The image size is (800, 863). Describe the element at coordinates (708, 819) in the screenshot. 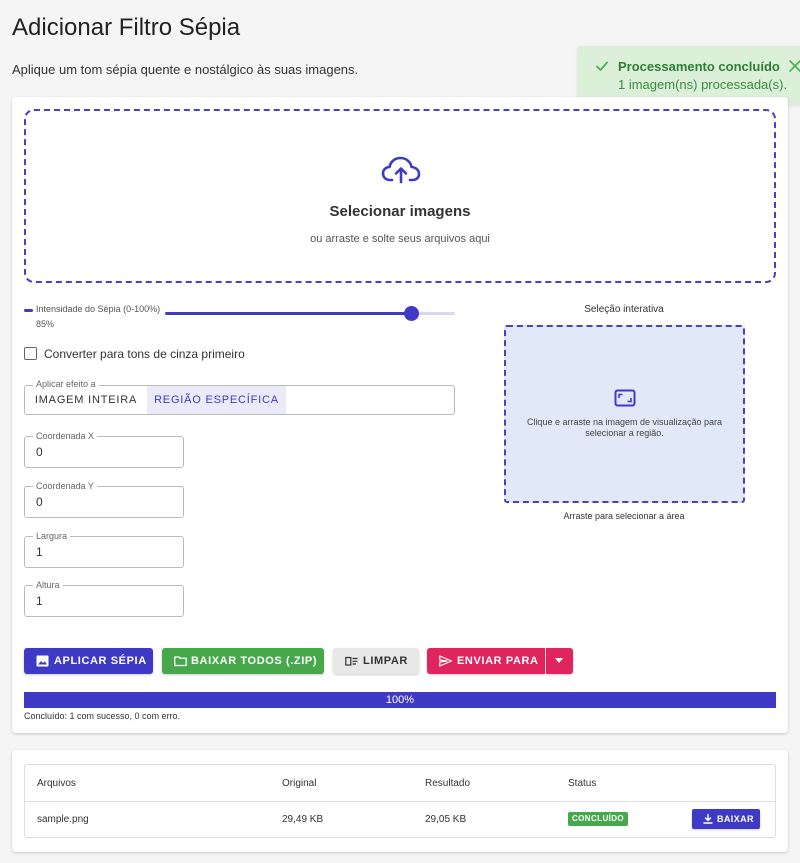

I see `download-icon` at that location.